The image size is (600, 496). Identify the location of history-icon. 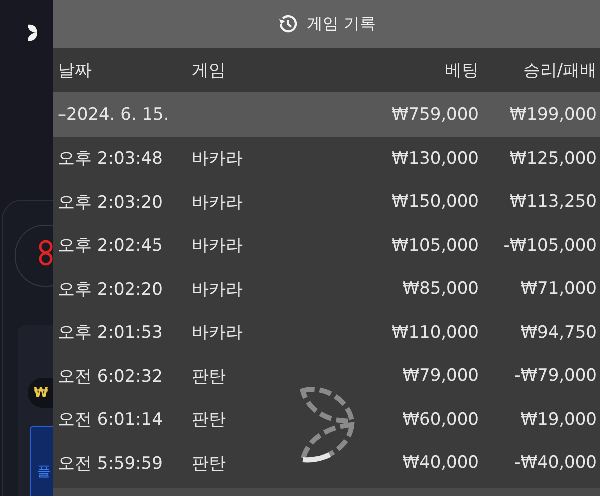
(287, 24).